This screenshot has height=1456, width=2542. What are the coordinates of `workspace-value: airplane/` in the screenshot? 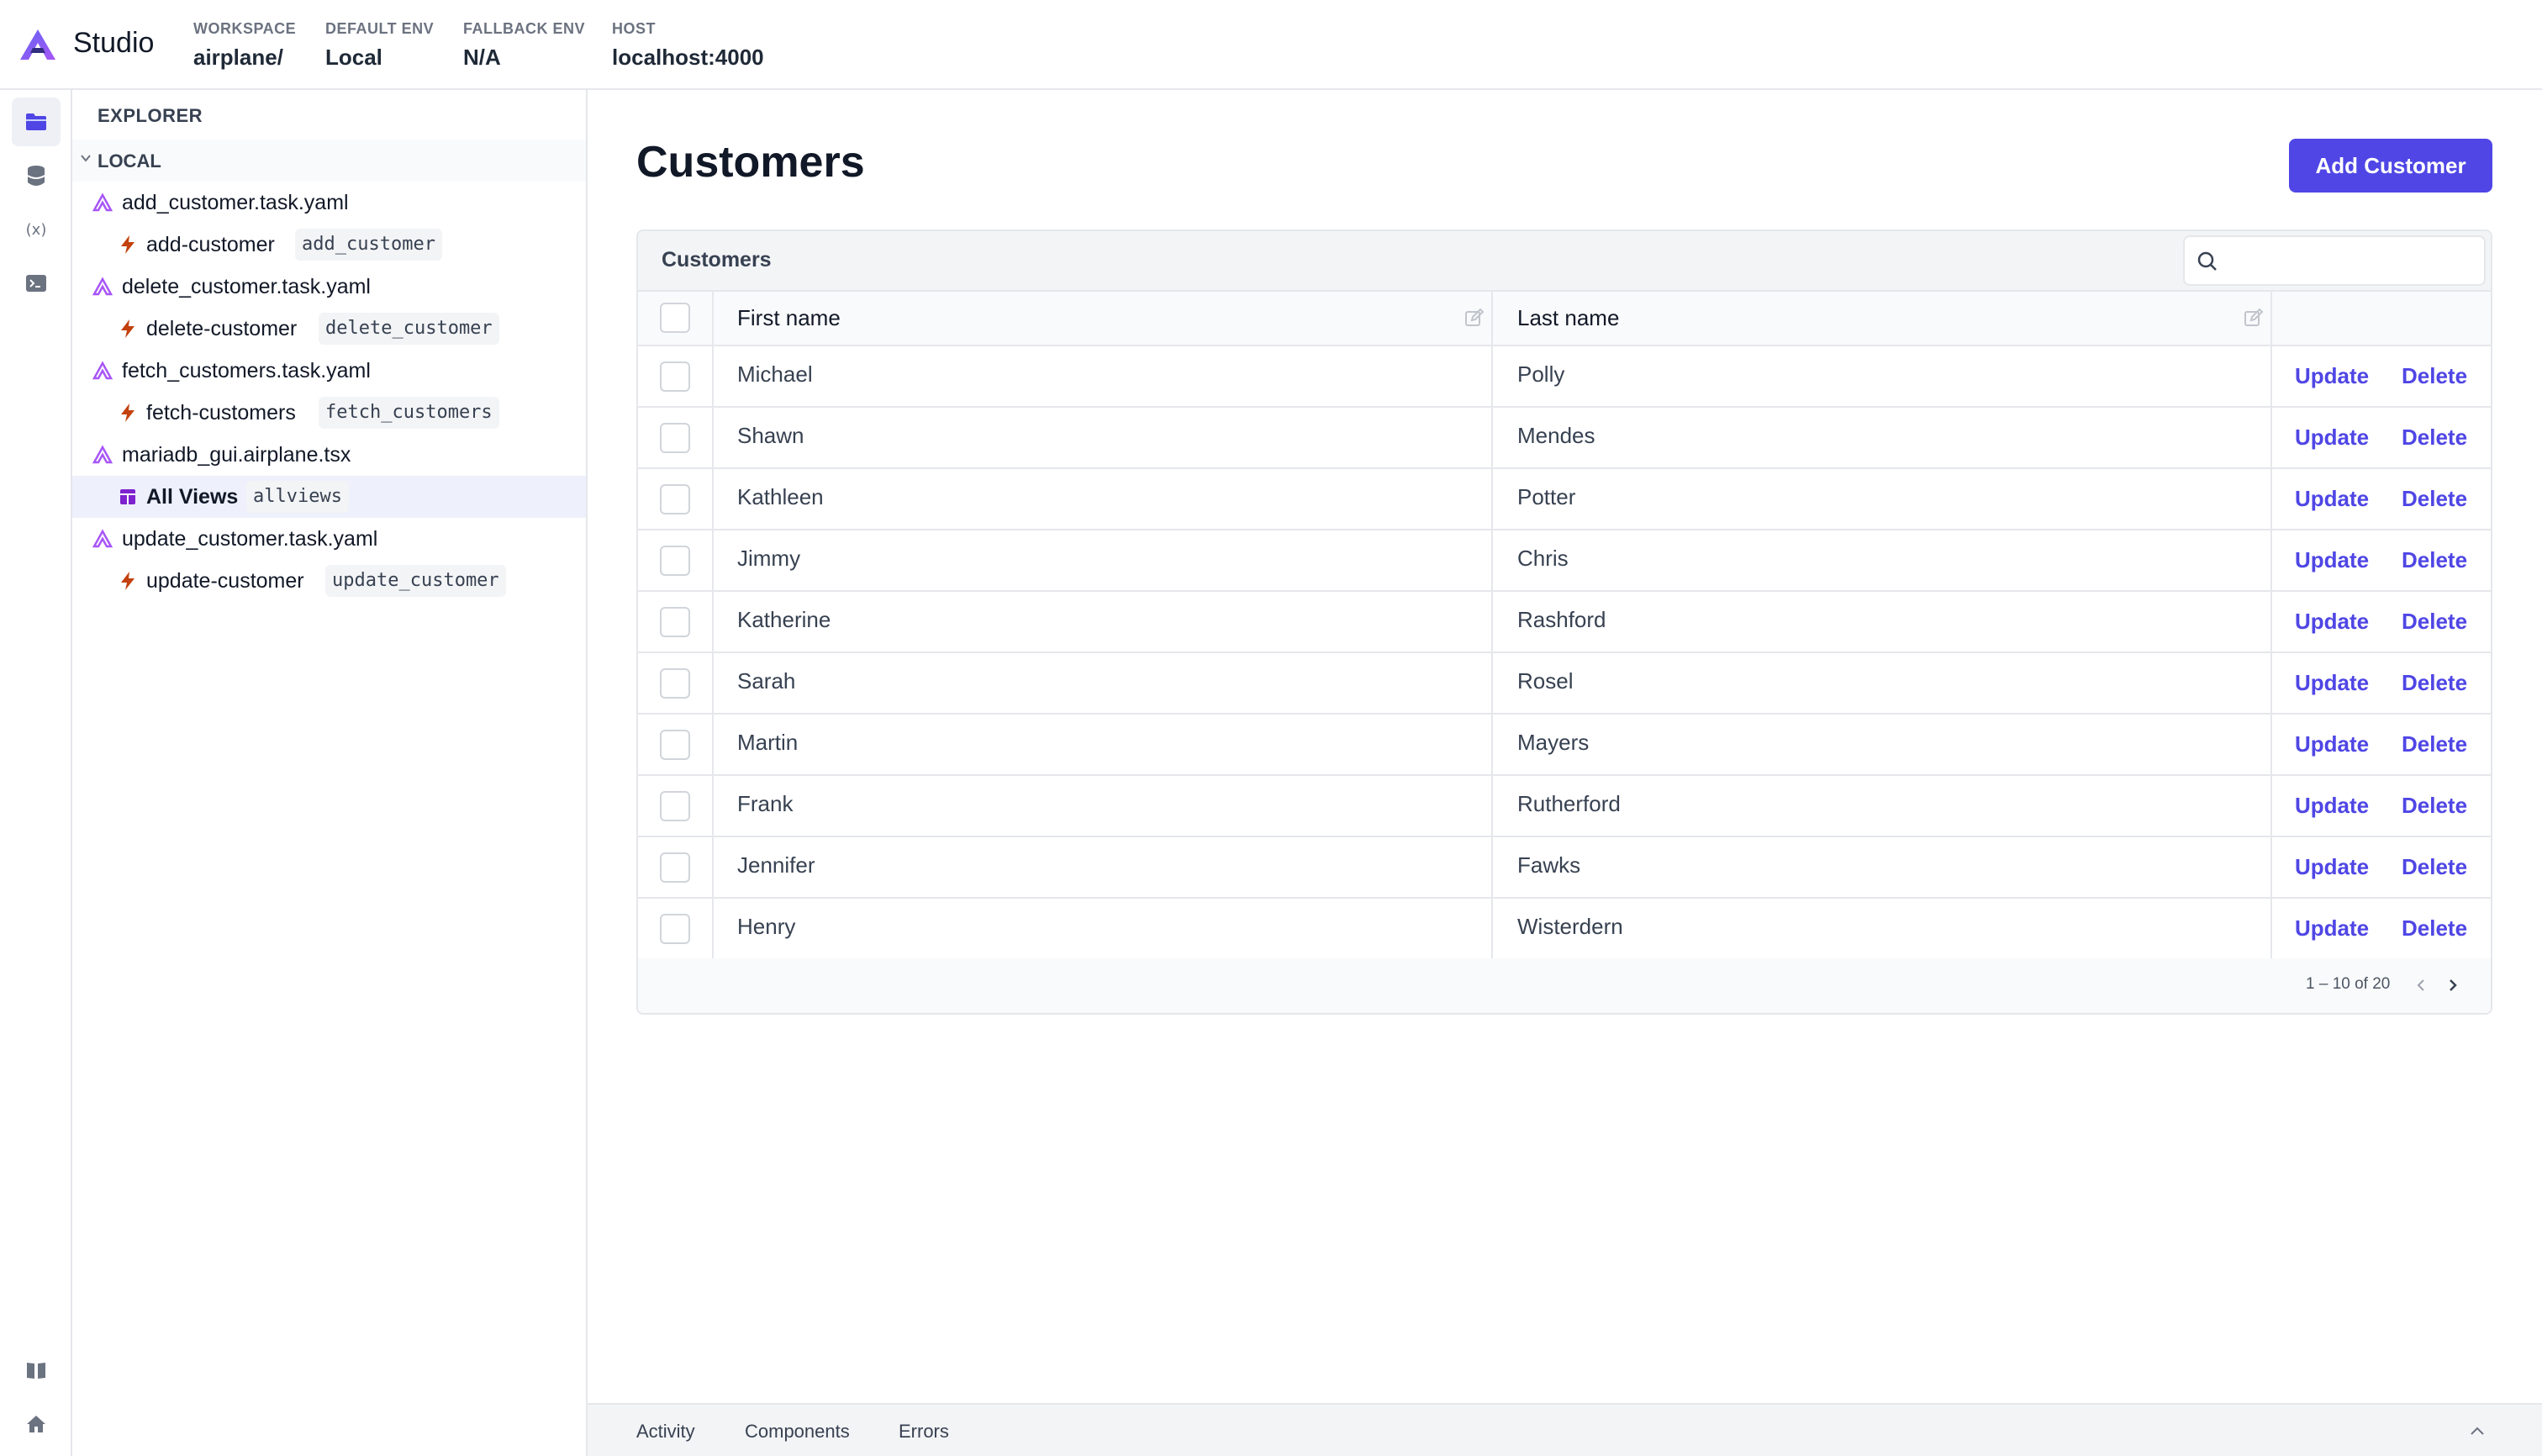 It's located at (238, 57).